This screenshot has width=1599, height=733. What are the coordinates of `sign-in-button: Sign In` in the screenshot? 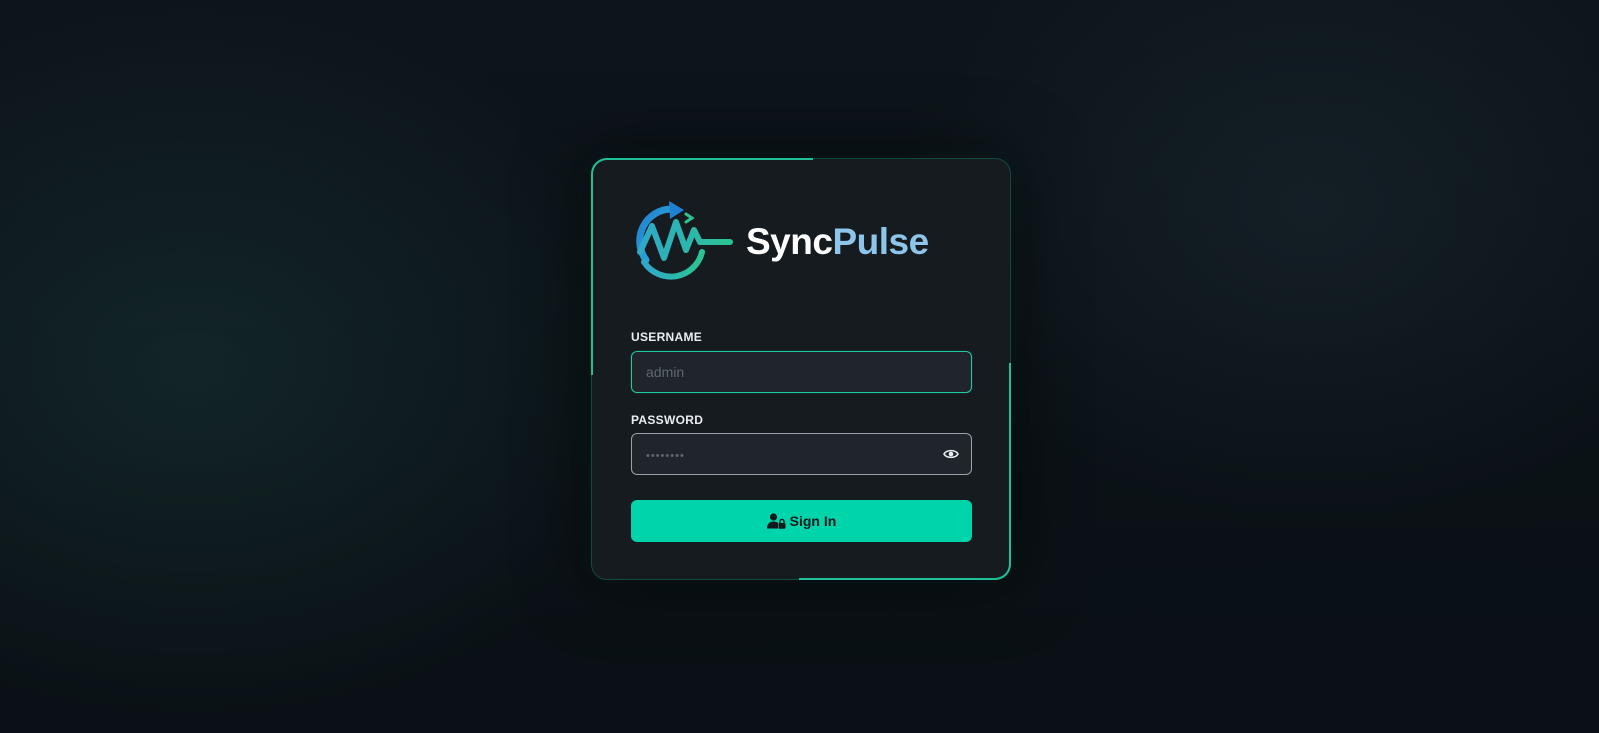 It's located at (801, 521).